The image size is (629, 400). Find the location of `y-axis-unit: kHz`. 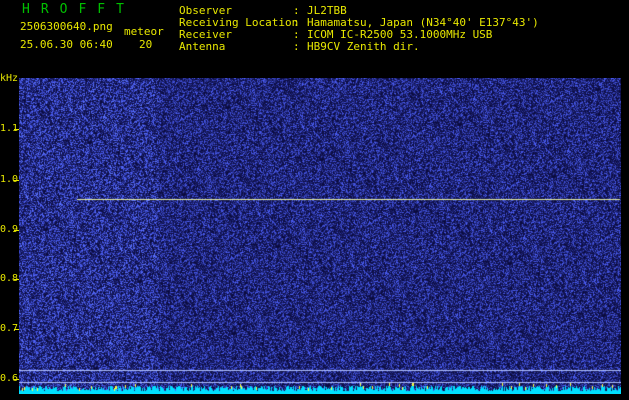

y-axis-unit: kHz is located at coordinates (9, 78).